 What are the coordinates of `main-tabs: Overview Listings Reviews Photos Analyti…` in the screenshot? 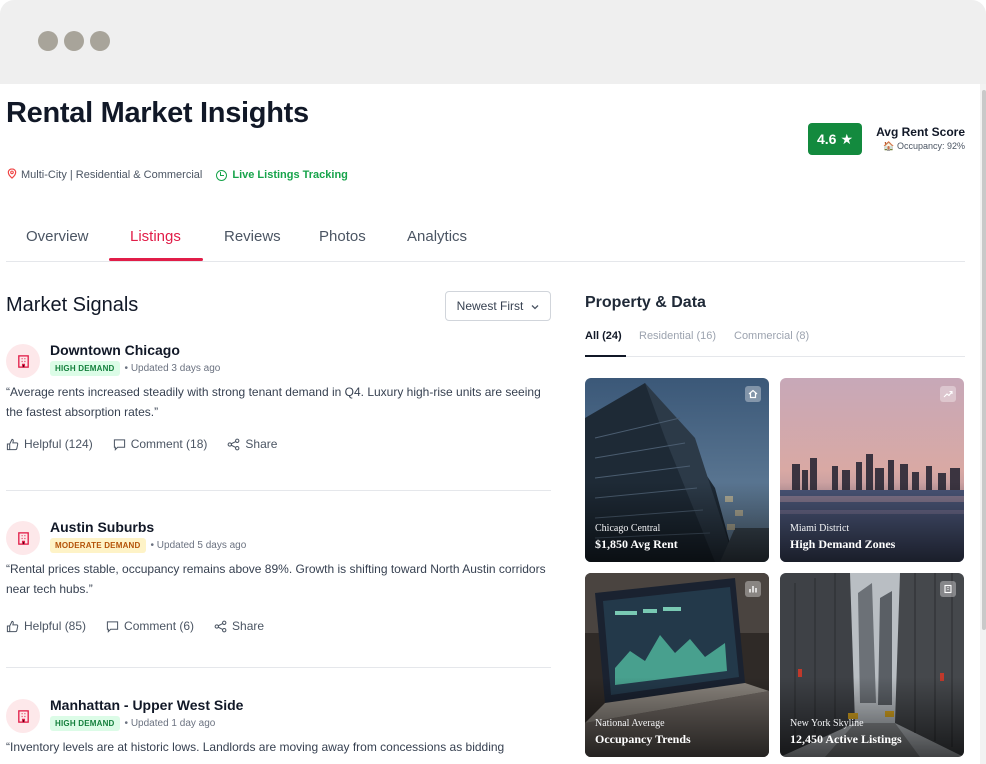 It's located at (485, 238).